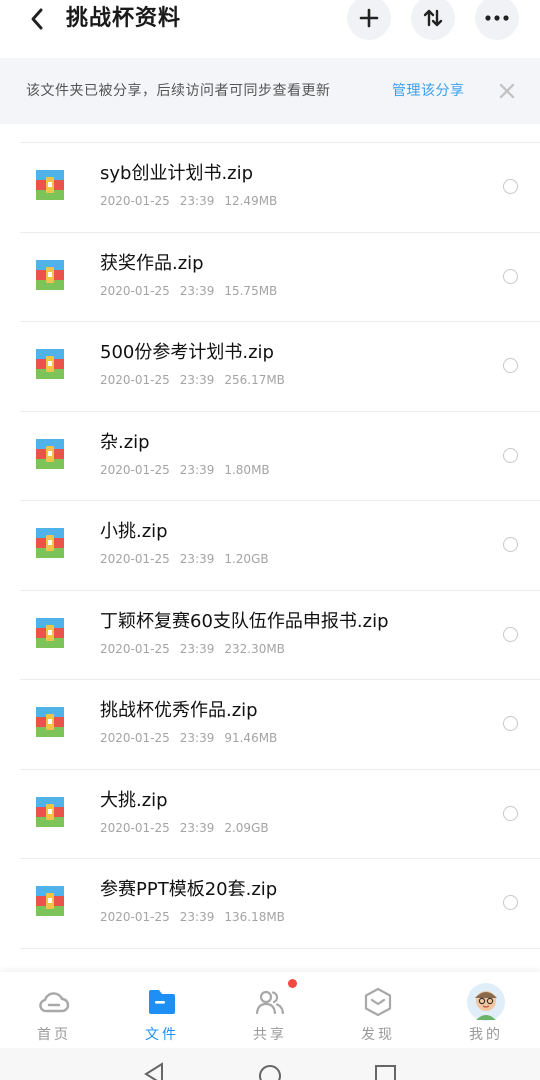 Image resolution: width=540 pixels, height=1080 pixels. What do you see at coordinates (428, 91) in the screenshot?
I see `manage-share-link: 管理该分享` at bounding box center [428, 91].